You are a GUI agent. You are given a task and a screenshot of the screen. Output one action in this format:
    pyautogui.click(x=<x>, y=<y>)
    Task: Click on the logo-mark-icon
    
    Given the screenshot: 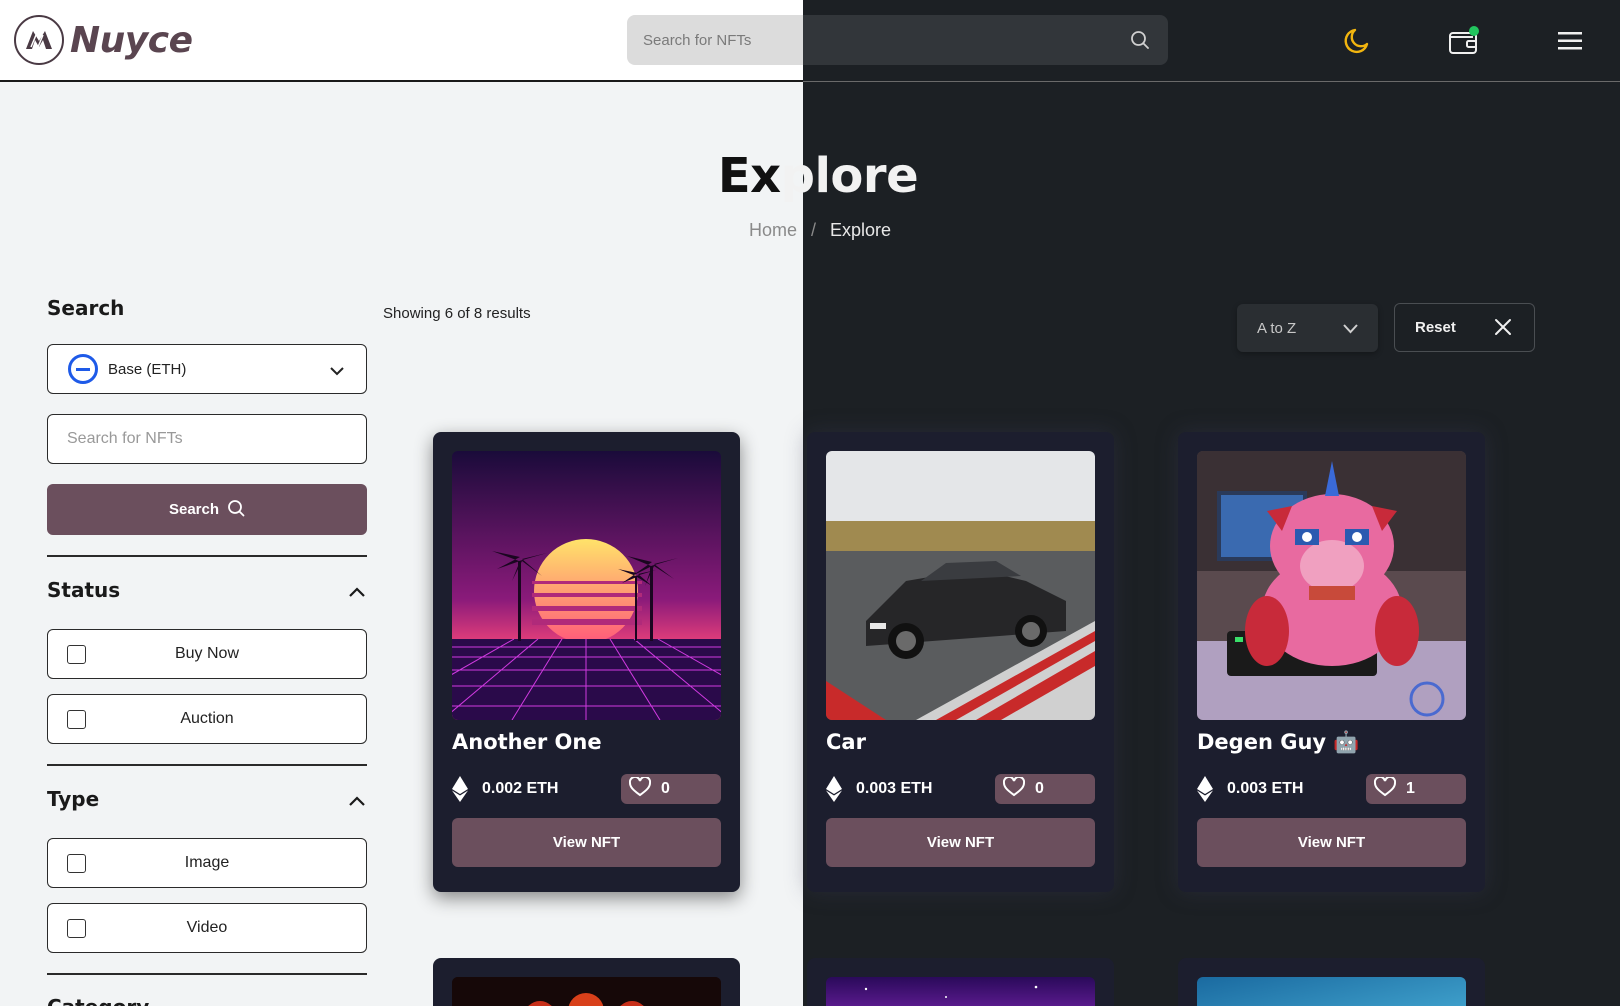 What is the action you would take?
    pyautogui.click(x=39, y=40)
    